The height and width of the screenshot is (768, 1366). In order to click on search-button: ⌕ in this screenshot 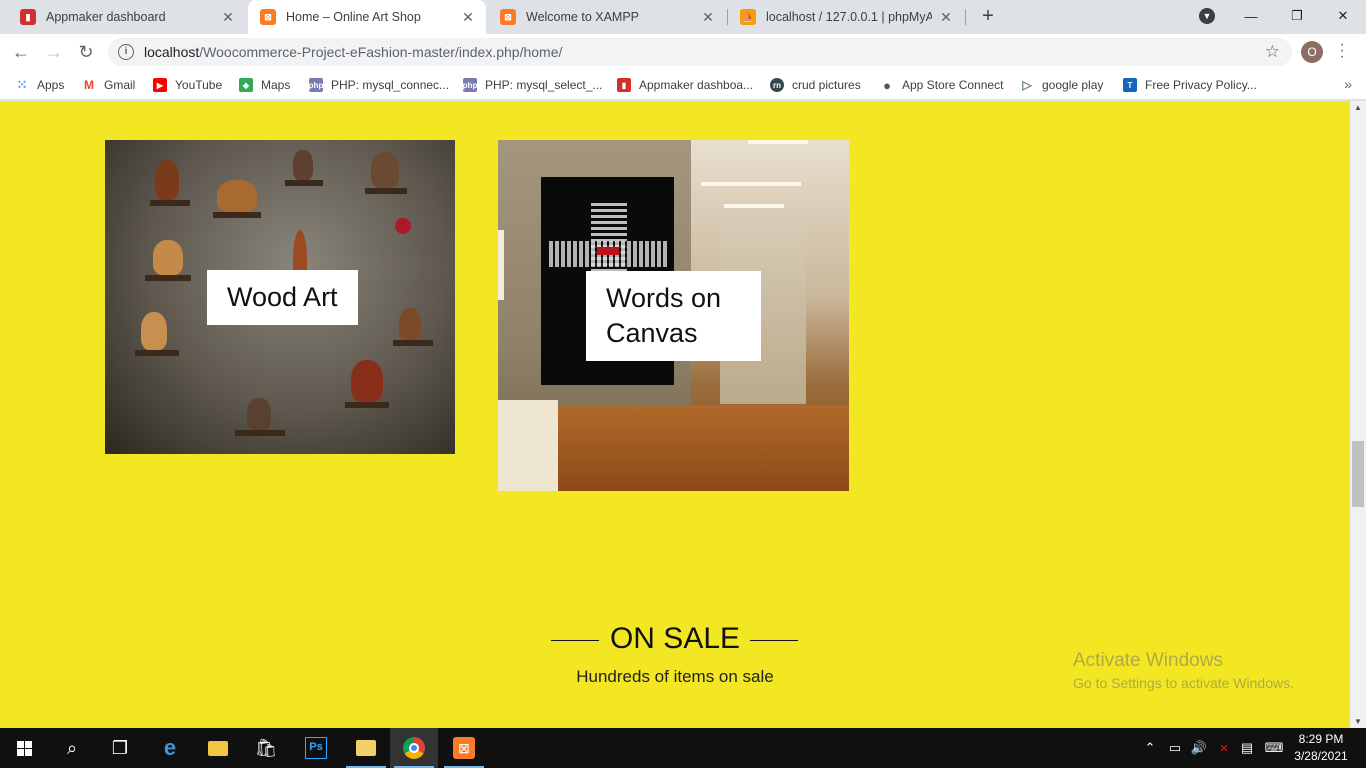, I will do `click(72, 748)`.